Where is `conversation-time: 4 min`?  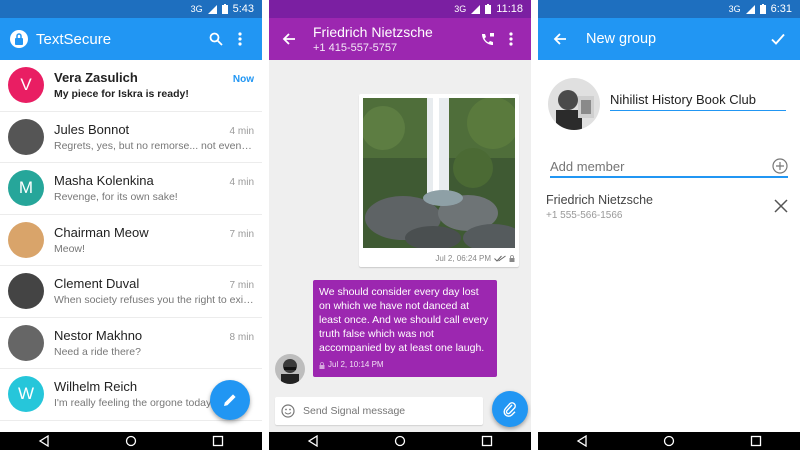 conversation-time: 4 min is located at coordinates (241, 183).